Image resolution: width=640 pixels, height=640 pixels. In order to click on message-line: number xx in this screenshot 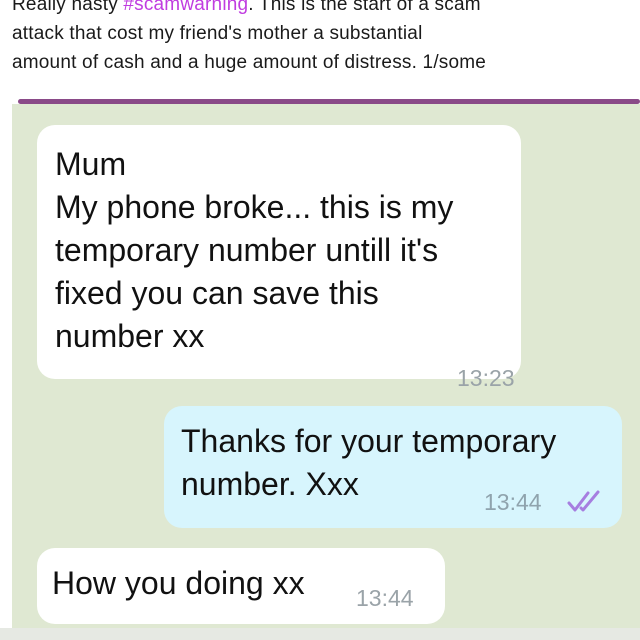, I will do `click(130, 336)`.